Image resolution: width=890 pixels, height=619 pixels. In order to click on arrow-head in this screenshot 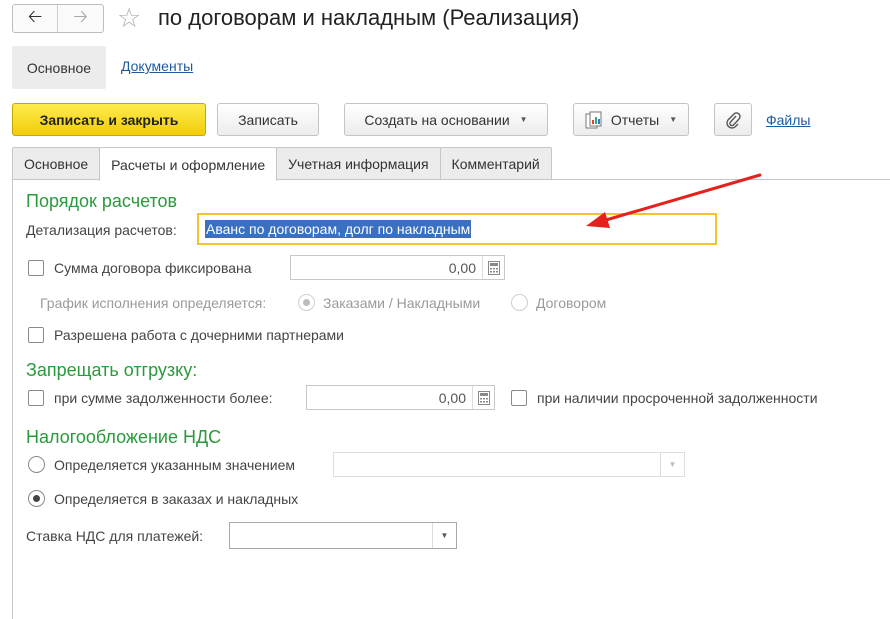, I will do `click(598, 220)`.